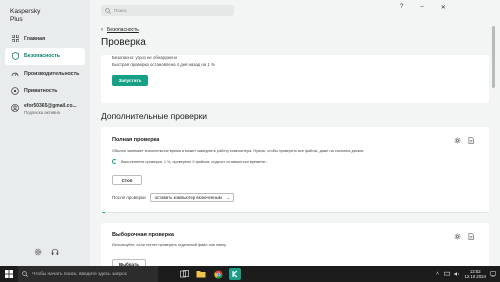  What do you see at coordinates (42, 112) in the screenshot?
I see `subscription-status: Подписка активна` at bounding box center [42, 112].